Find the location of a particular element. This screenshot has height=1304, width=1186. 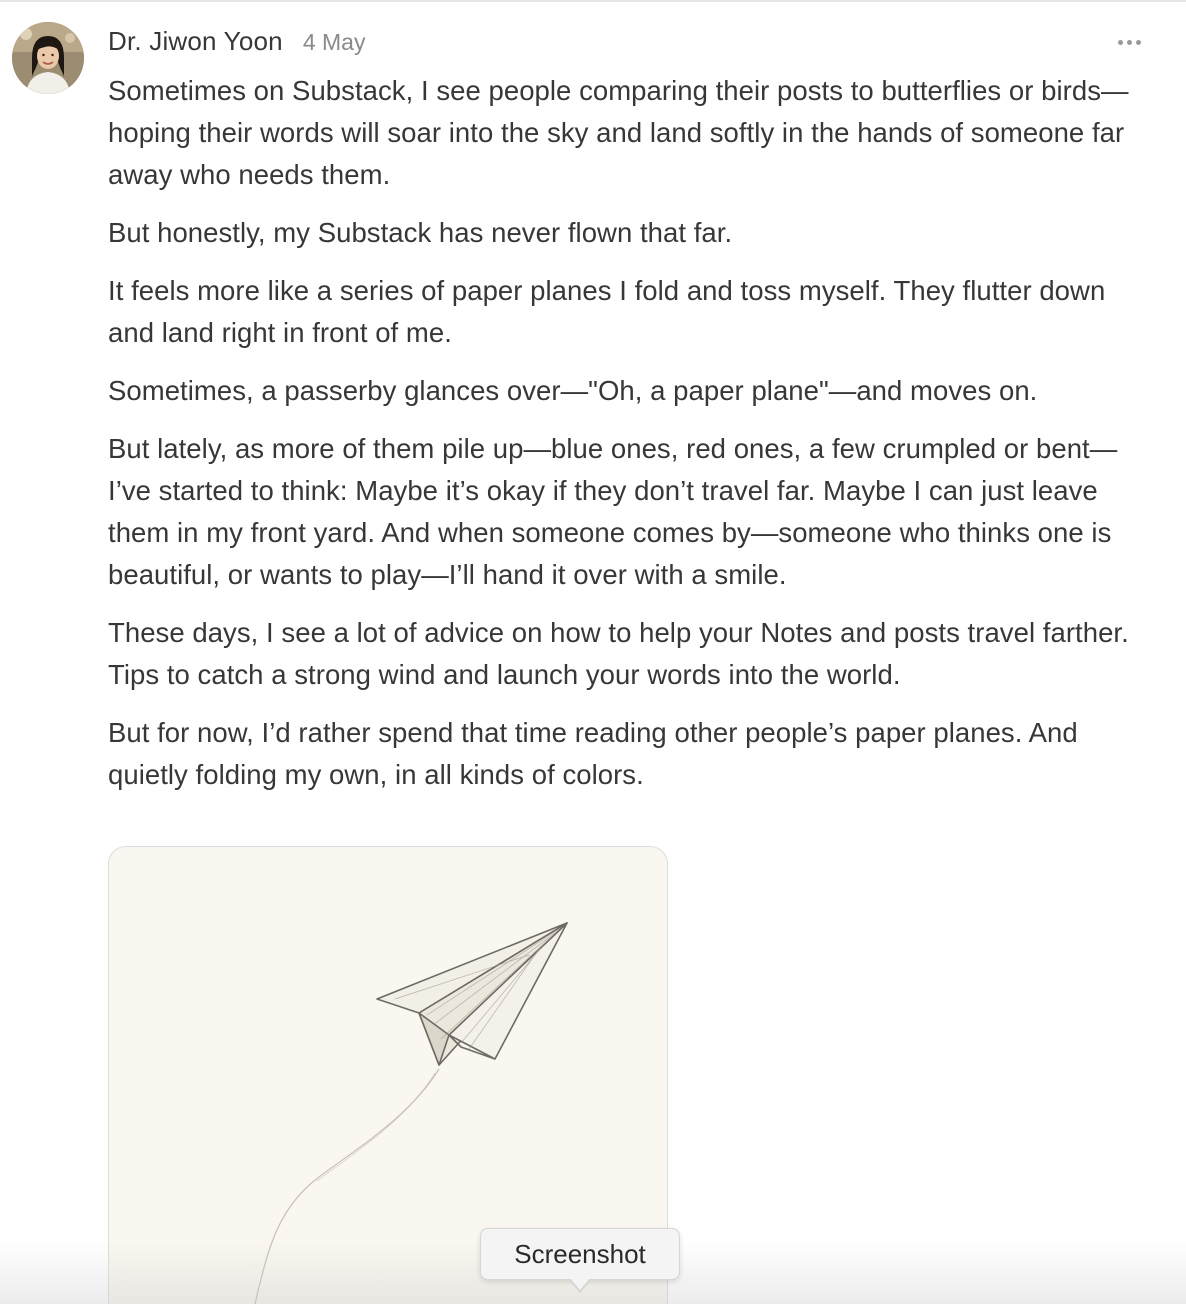

tooltip-label: Screenshot is located at coordinates (580, 1253).